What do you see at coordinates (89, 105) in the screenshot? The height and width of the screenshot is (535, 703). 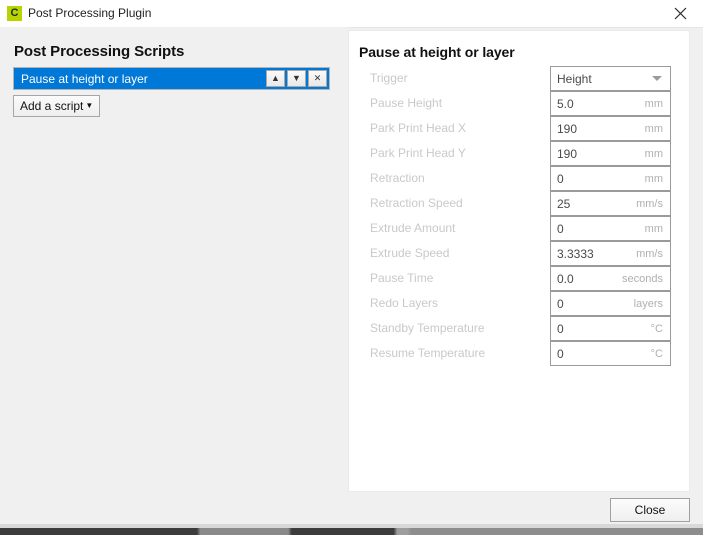 I see `chevron-down-icon: ▼` at bounding box center [89, 105].